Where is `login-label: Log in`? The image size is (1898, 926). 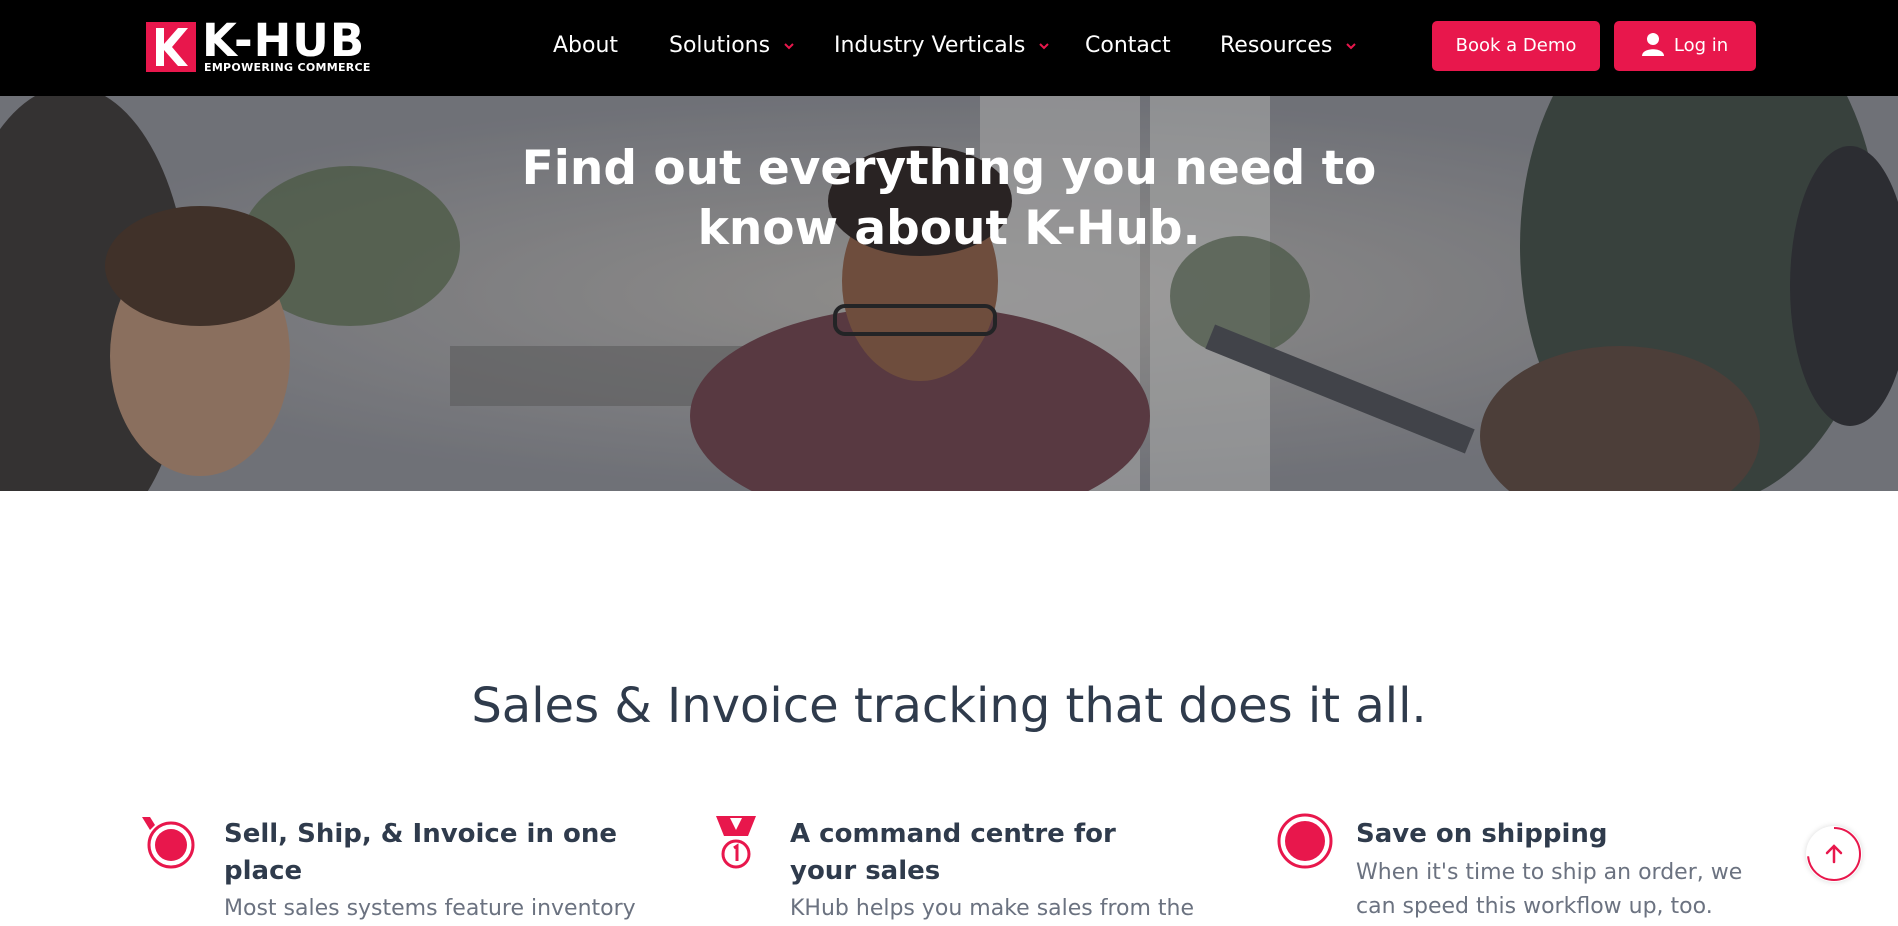 login-label: Log in is located at coordinates (1701, 45).